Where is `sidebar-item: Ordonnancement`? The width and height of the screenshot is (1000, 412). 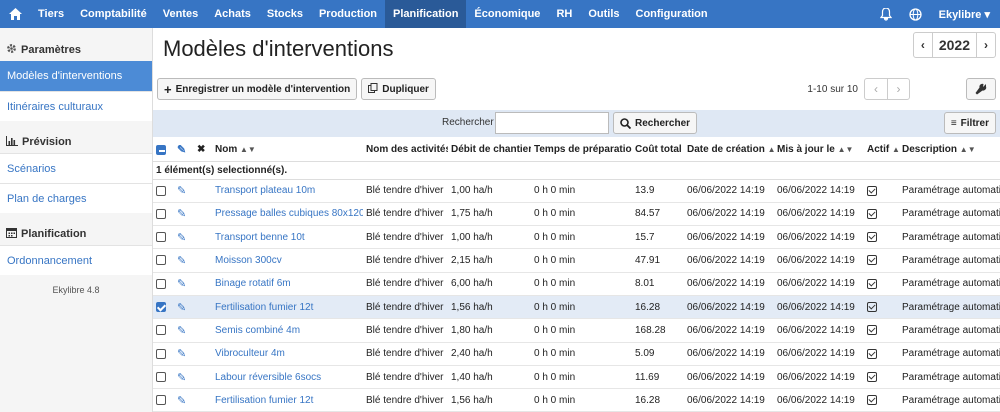 sidebar-item: Ordonnancement is located at coordinates (76, 260).